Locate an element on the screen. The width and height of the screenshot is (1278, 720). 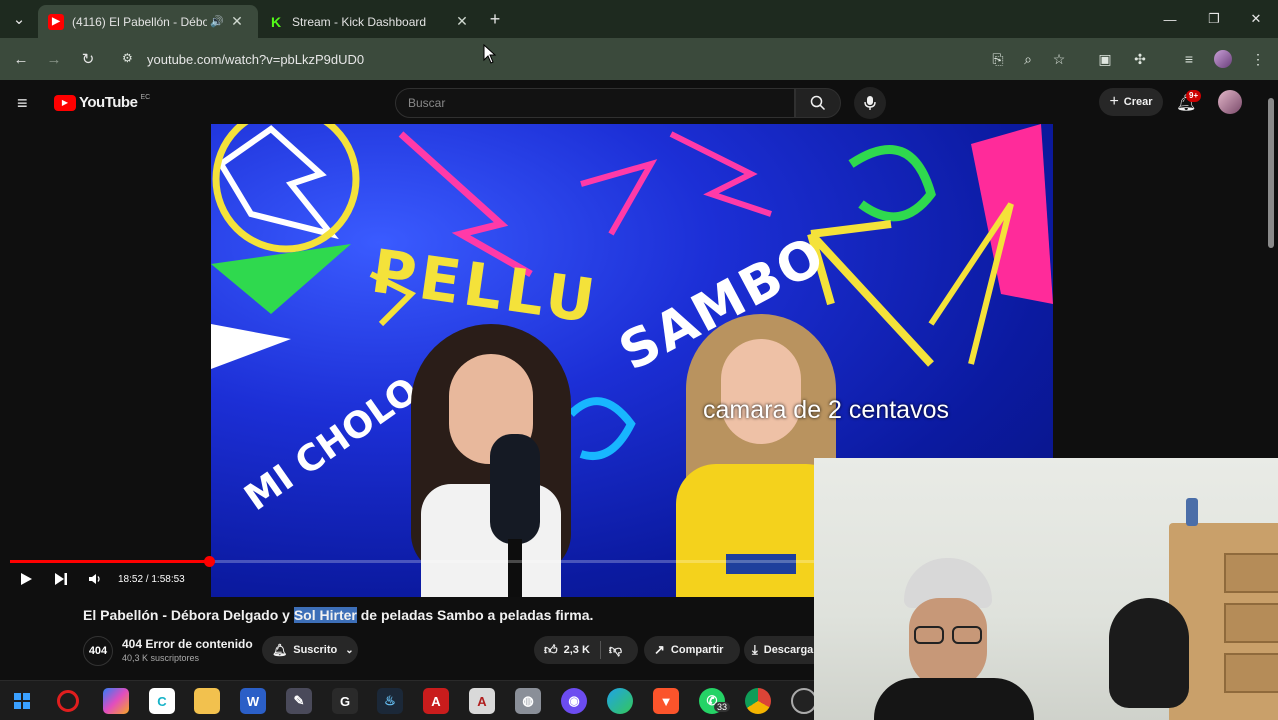
download-label: Descarga is located at coordinates (788, 650).